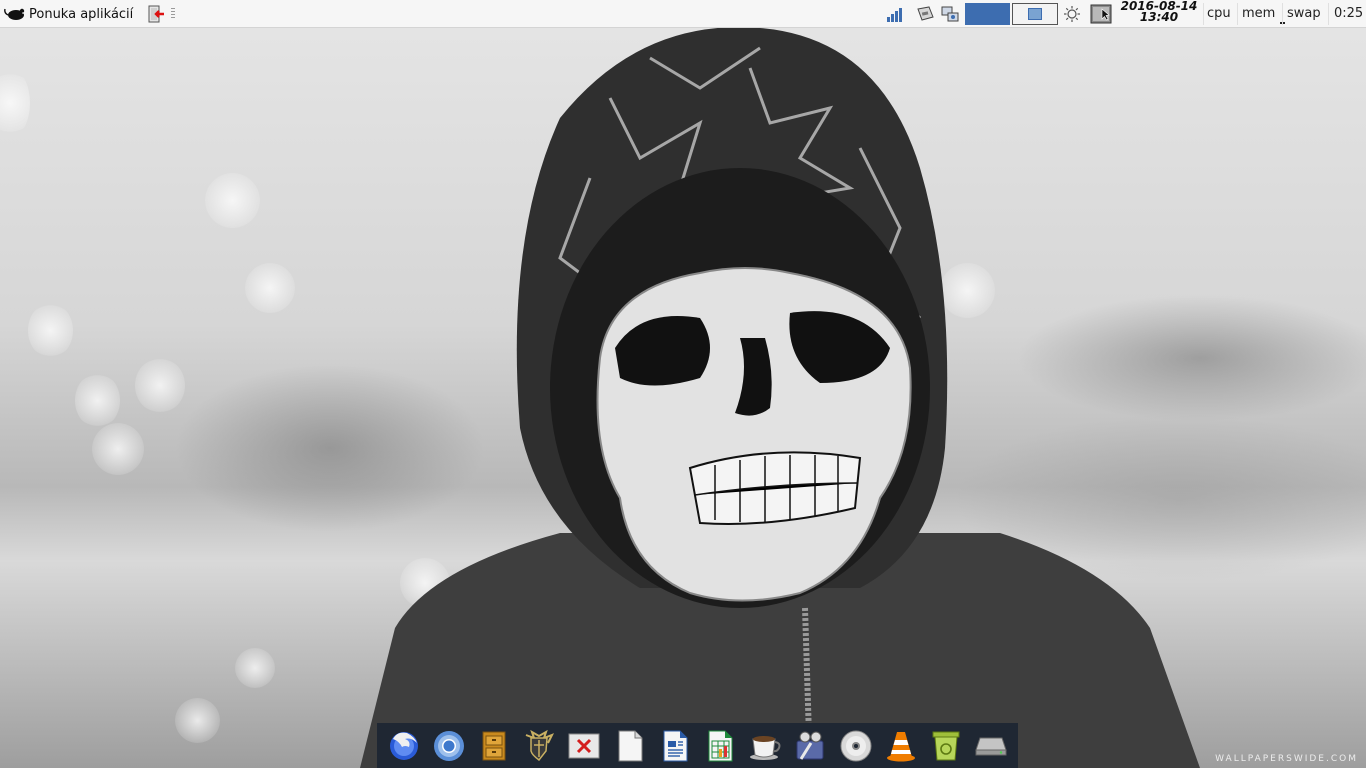 The height and width of the screenshot is (768, 1366). I want to click on xkill-icon, so click(584, 745).